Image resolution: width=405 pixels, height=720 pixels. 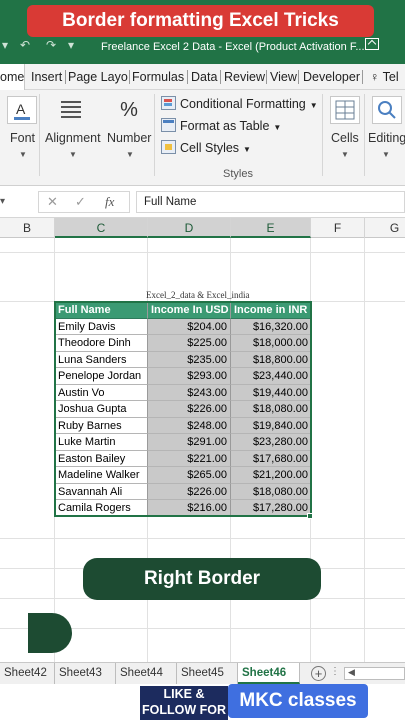 What do you see at coordinates (189, 425) in the screenshot?
I see `usd-cell: $248.00` at bounding box center [189, 425].